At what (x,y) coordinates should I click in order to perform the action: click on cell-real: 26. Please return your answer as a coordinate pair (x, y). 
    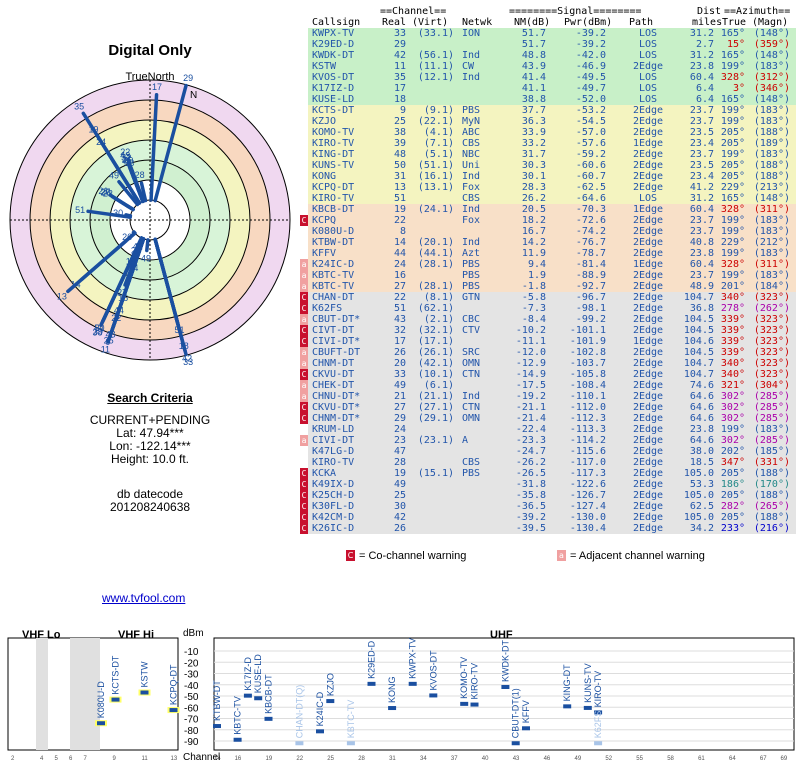
    Looking at the image, I should click on (399, 528).